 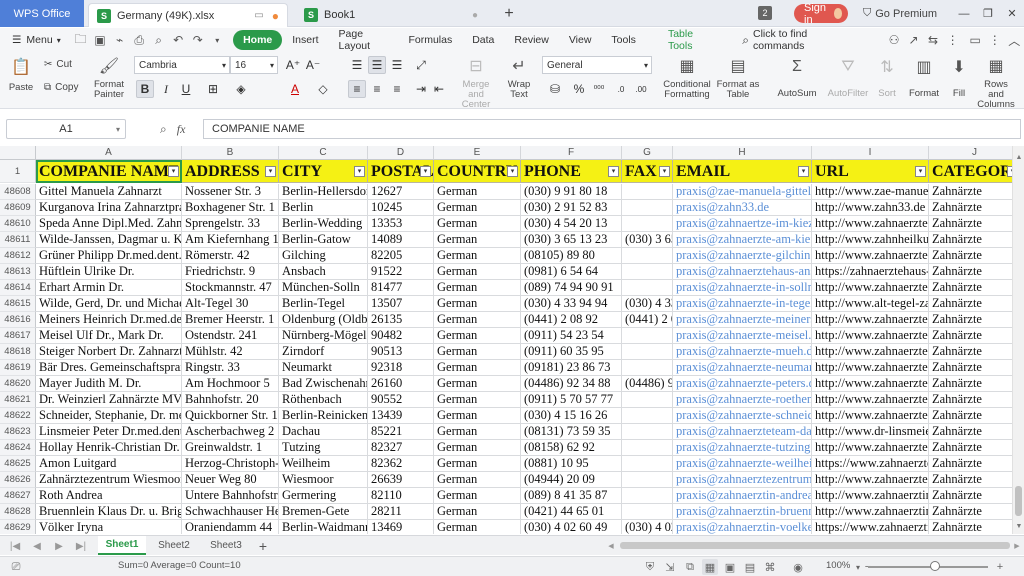 I want to click on table-cell: Berlin-Wedding, so click(x=323, y=224).